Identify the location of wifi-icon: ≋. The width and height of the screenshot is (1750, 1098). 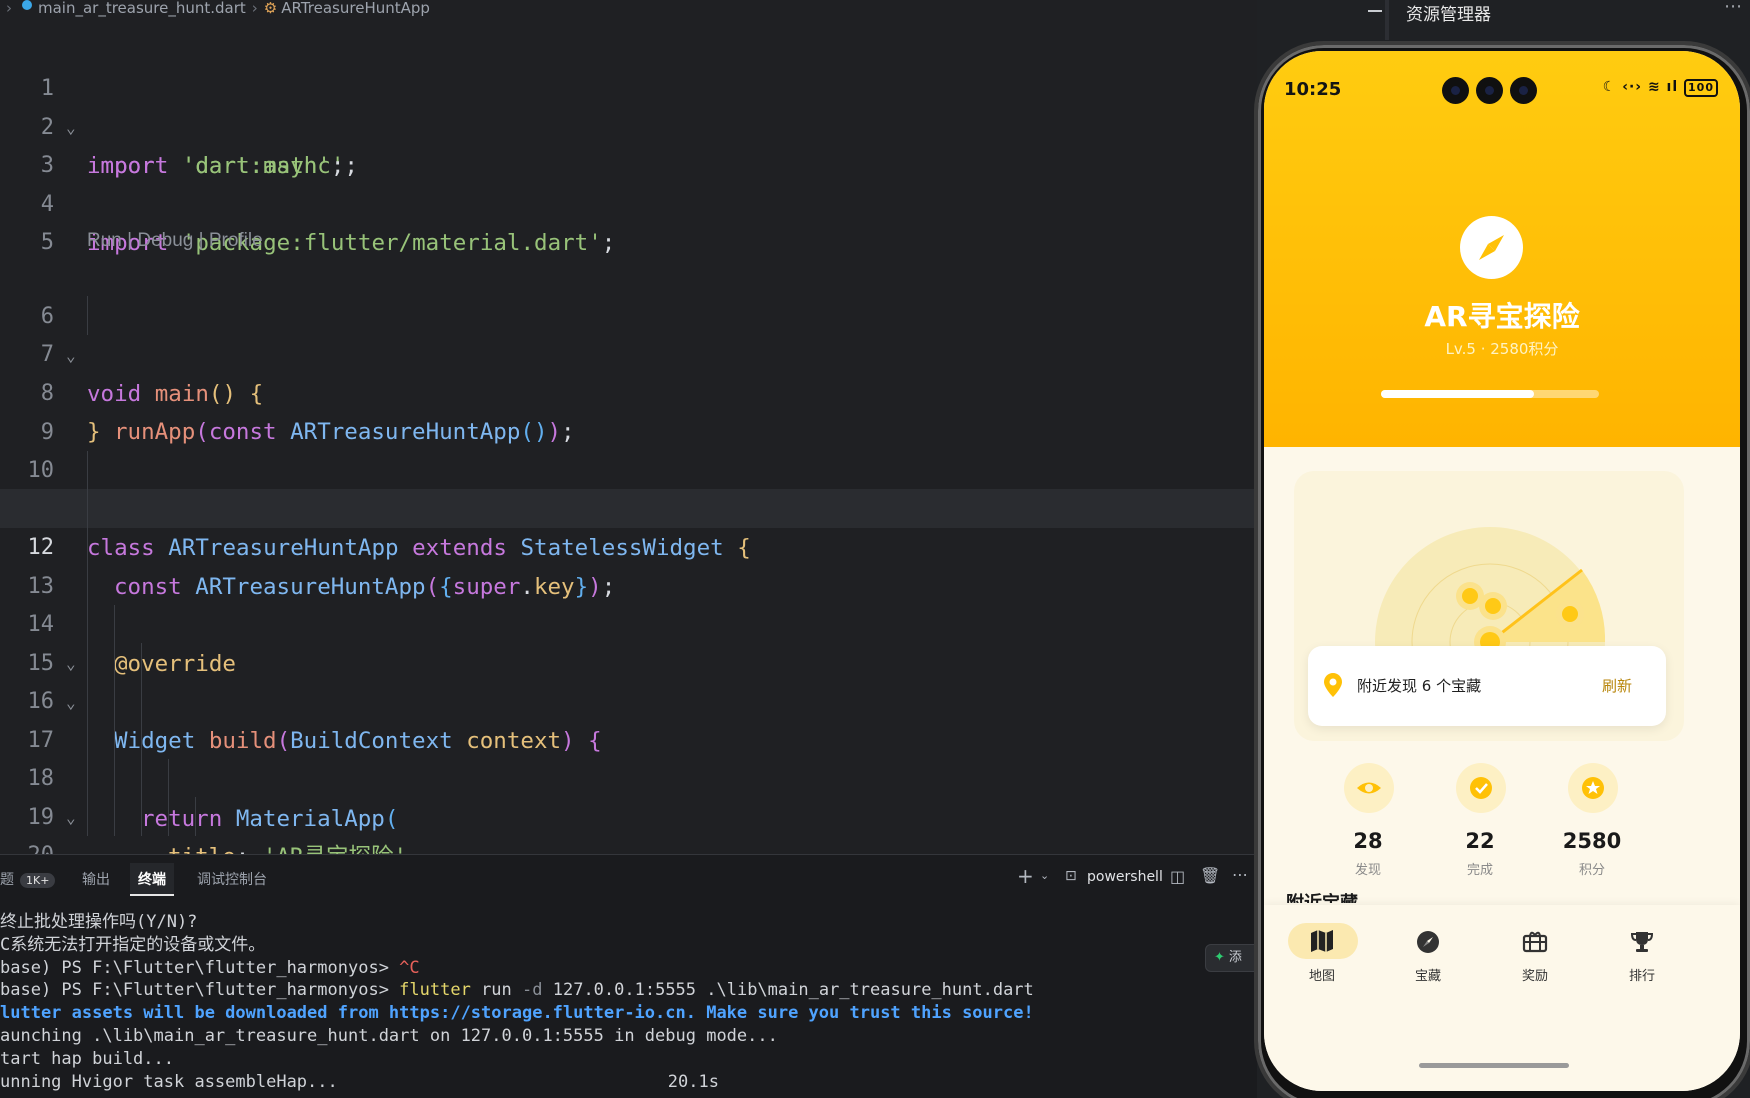
(1654, 87).